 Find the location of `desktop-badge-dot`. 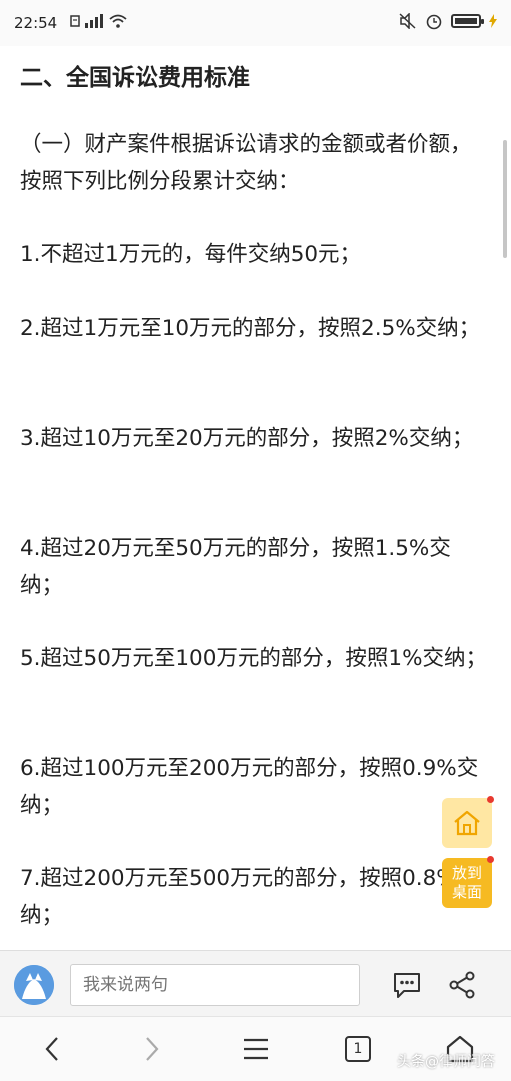

desktop-badge-dot is located at coordinates (490, 859).